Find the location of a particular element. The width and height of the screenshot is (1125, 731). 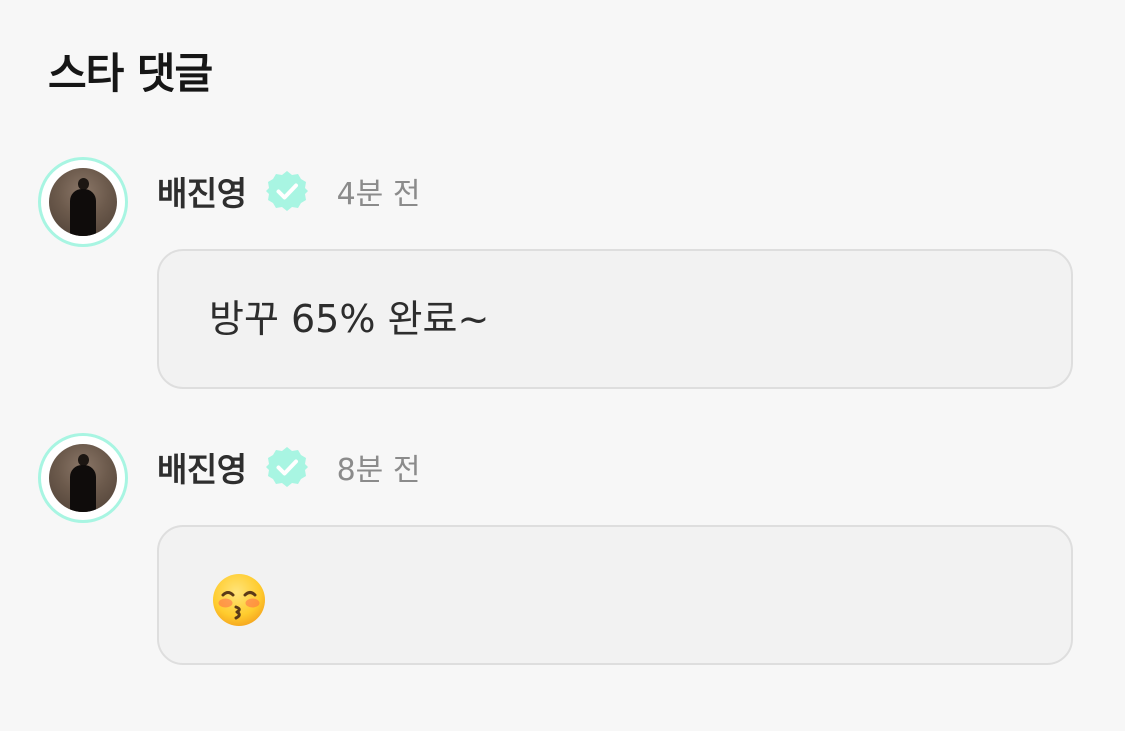

comment-text: 방꾸 65% 완료~ is located at coordinates (349, 319).